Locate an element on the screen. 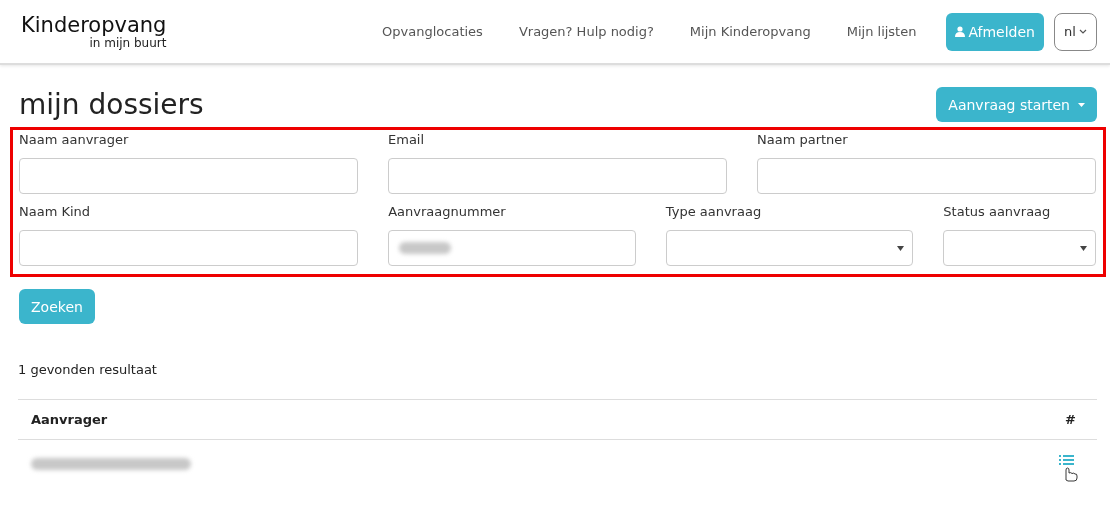 This screenshot has height=514, width=1110. user-icon is located at coordinates (960, 31).